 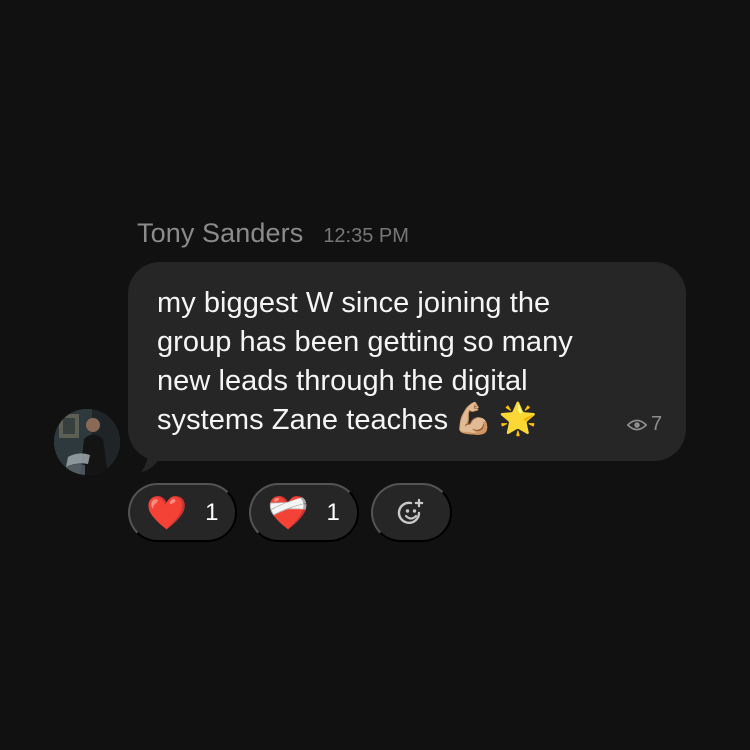 I want to click on avatar, so click(x=87, y=442).